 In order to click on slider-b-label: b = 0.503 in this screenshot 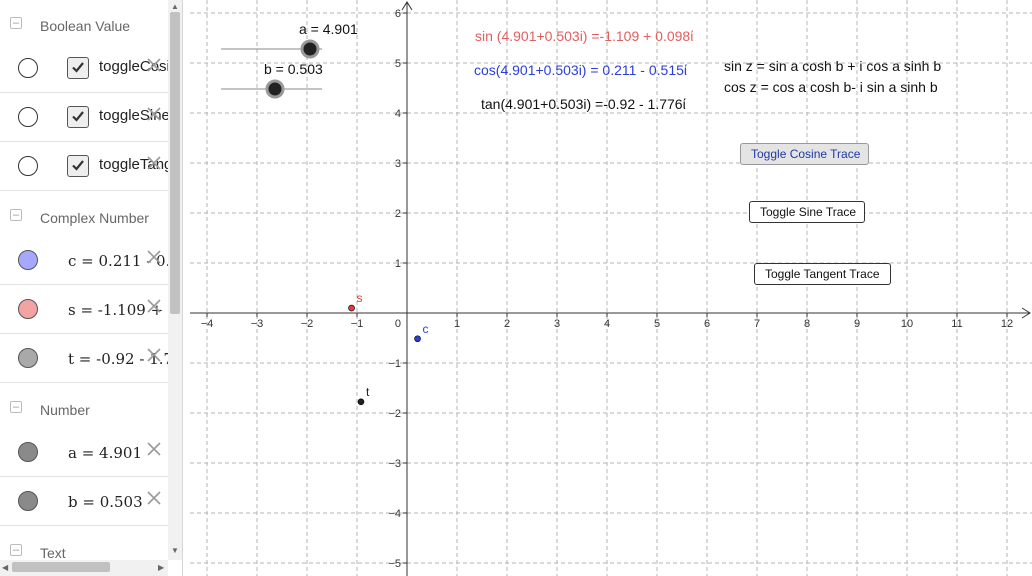, I will do `click(293, 69)`.